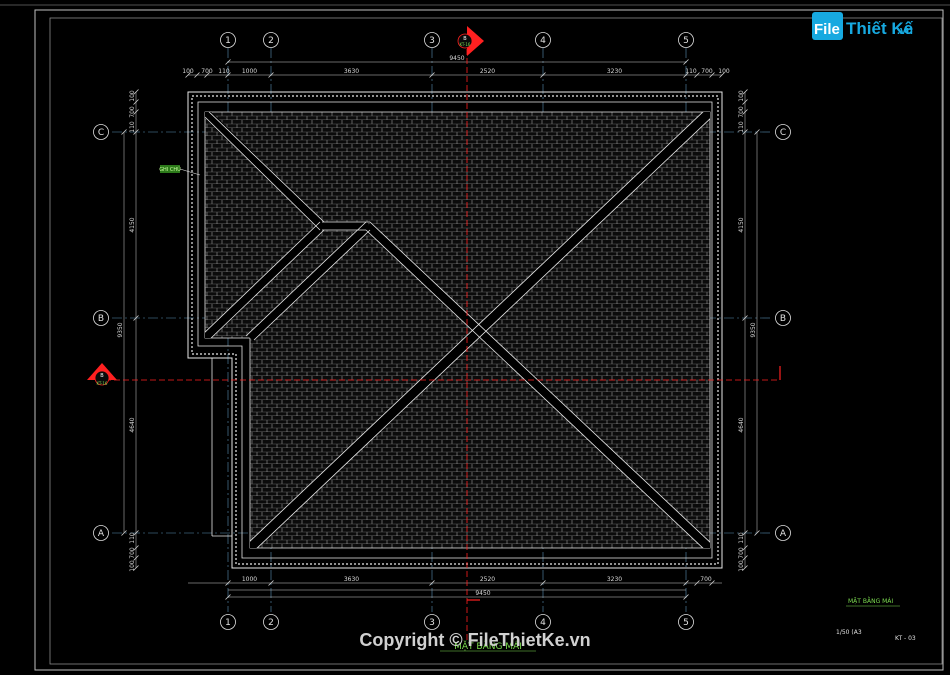 This screenshot has height=675, width=950. What do you see at coordinates (870, 601) in the screenshot?
I see `drawing-title: MẶT BẰNG MÁI` at bounding box center [870, 601].